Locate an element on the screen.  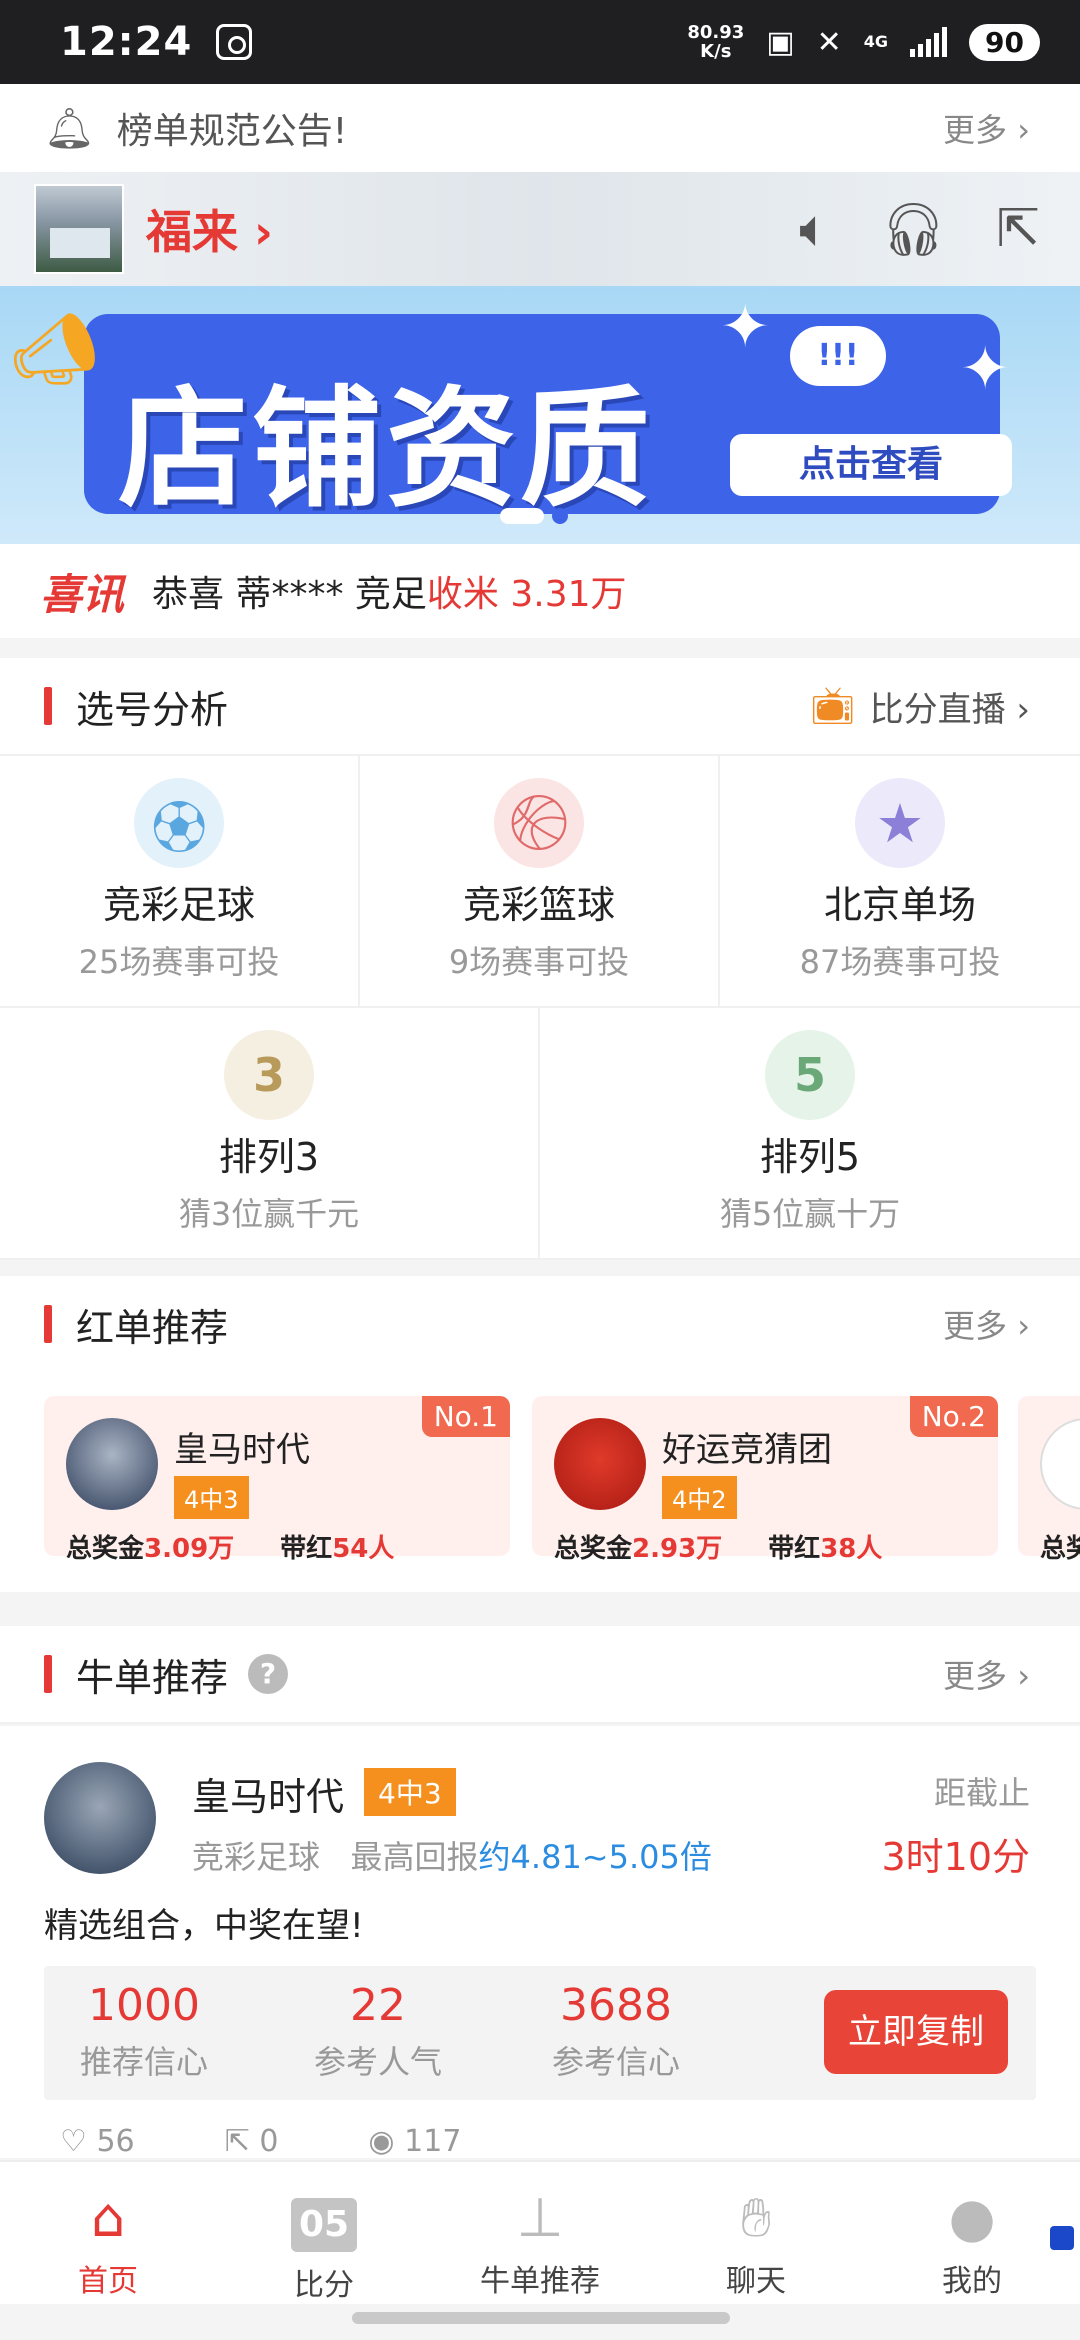
deadline-time: 3时10分 is located at coordinates (955, 1857).